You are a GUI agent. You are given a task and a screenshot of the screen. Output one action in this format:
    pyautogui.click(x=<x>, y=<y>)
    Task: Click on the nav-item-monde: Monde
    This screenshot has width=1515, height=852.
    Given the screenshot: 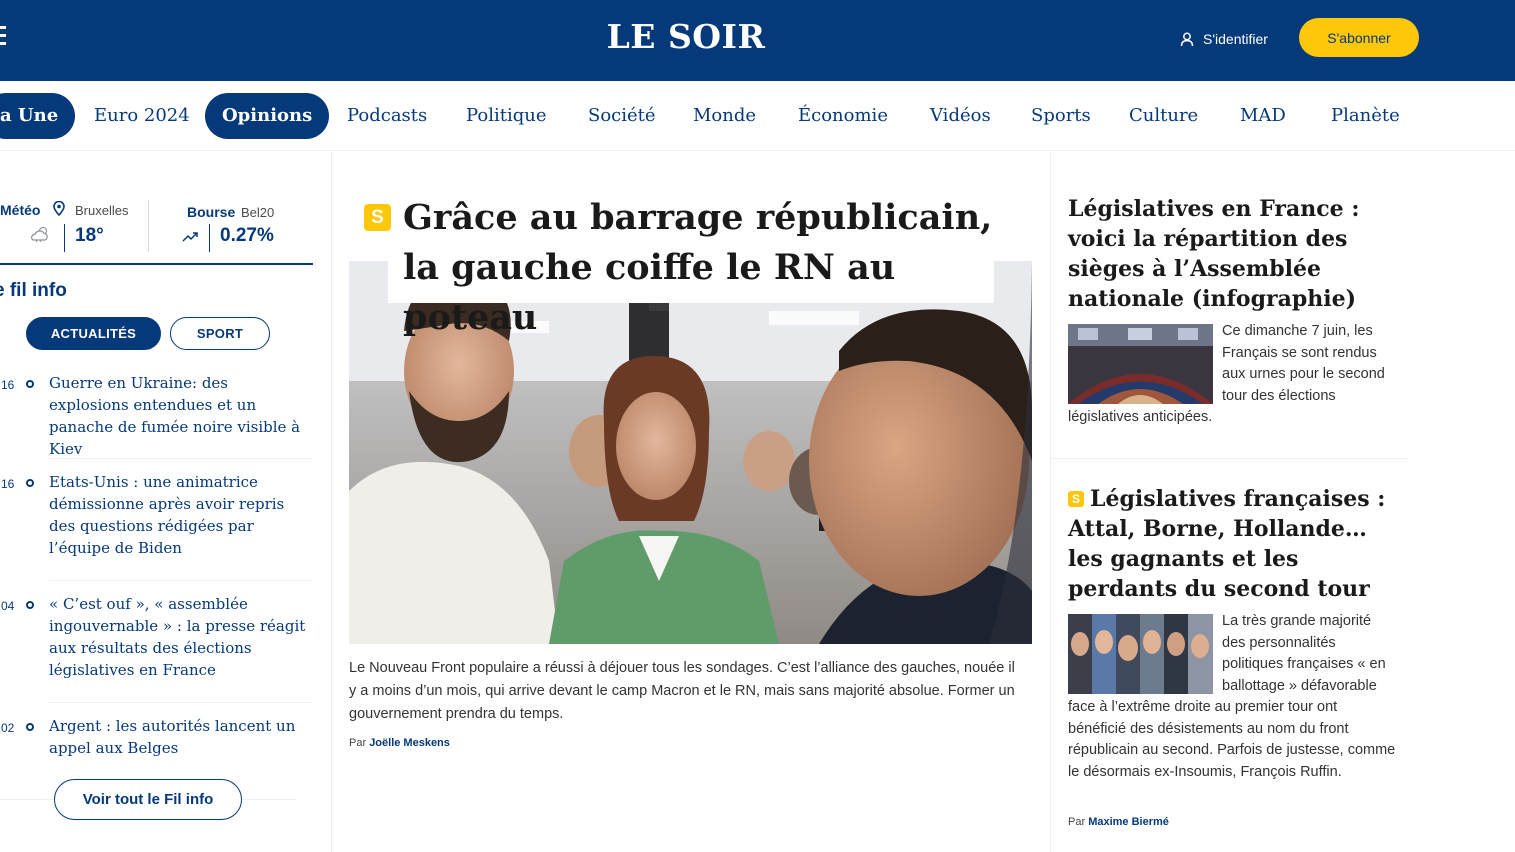 What is the action you would take?
    pyautogui.click(x=724, y=116)
    